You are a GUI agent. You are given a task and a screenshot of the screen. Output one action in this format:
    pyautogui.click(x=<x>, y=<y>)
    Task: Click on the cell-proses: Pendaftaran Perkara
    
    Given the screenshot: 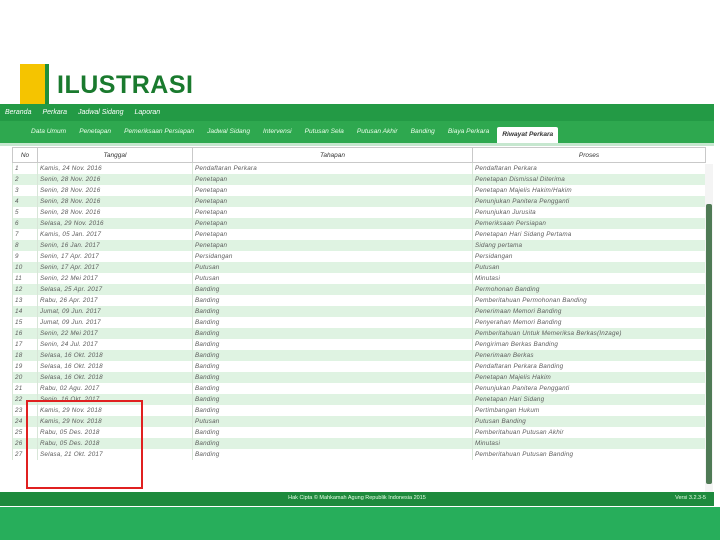 What is the action you would take?
    pyautogui.click(x=589, y=168)
    